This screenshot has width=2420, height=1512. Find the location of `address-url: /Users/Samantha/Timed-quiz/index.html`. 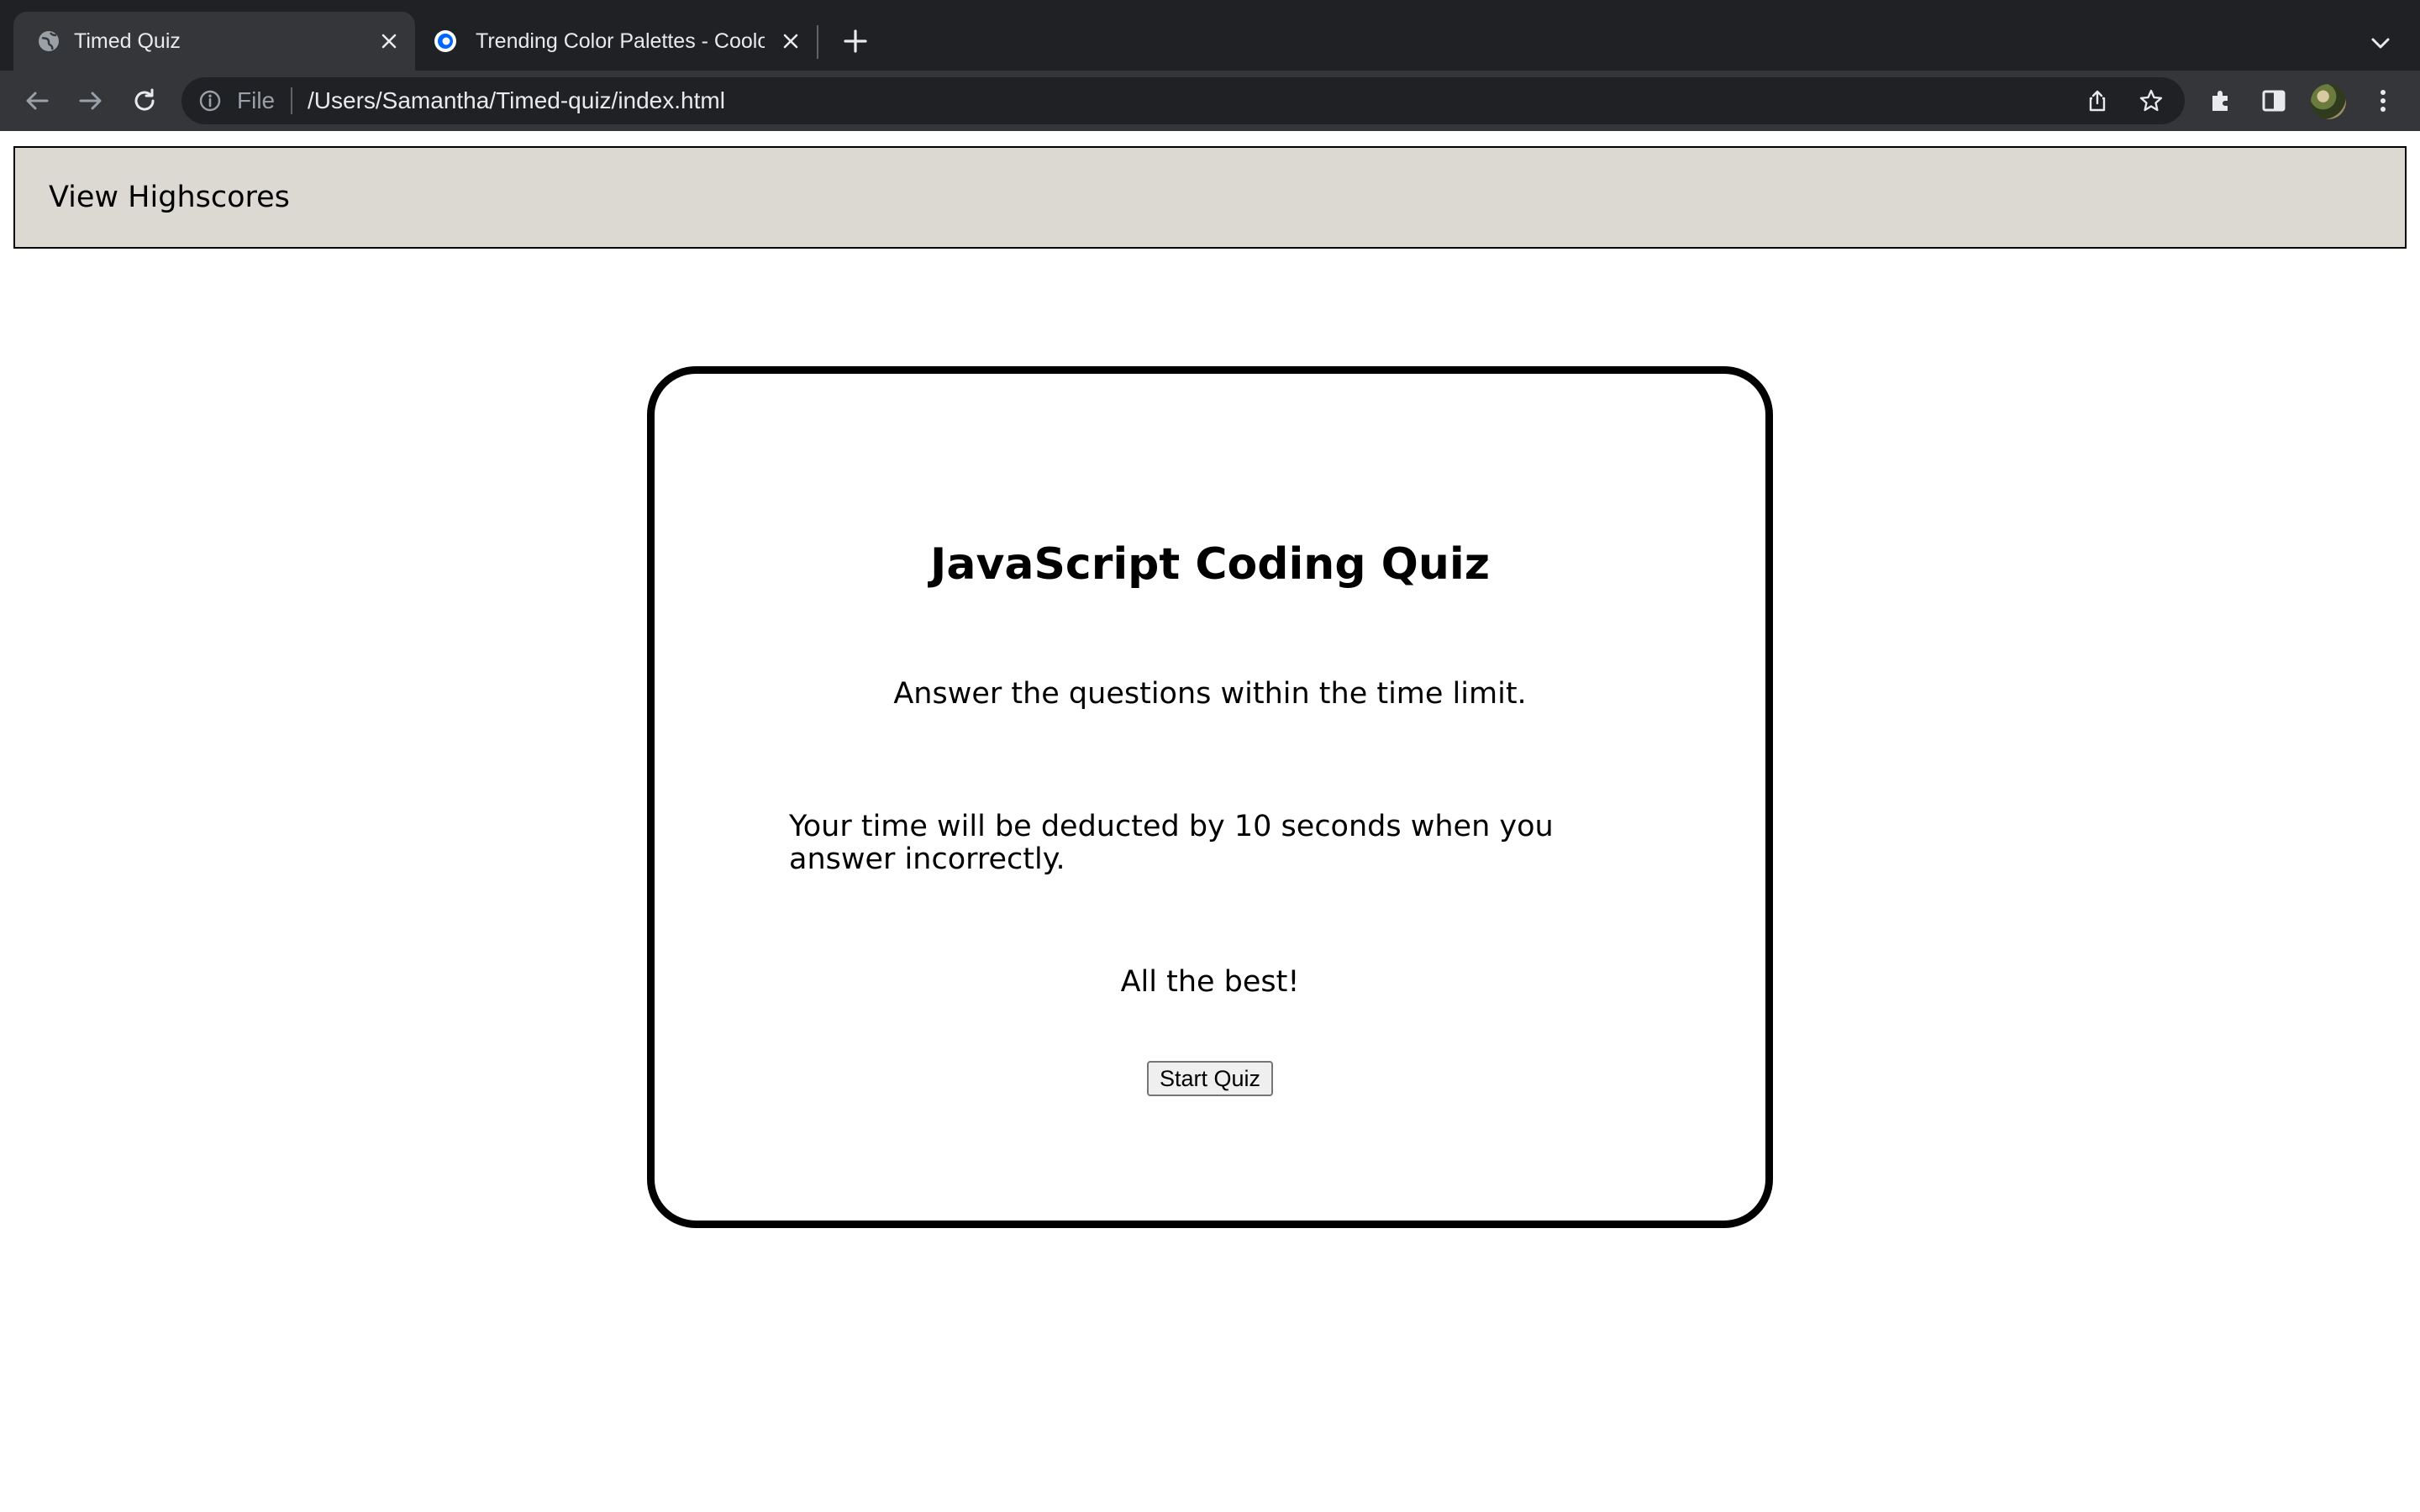

address-url: /Users/Samantha/Timed-quiz/index.html is located at coordinates (516, 100).